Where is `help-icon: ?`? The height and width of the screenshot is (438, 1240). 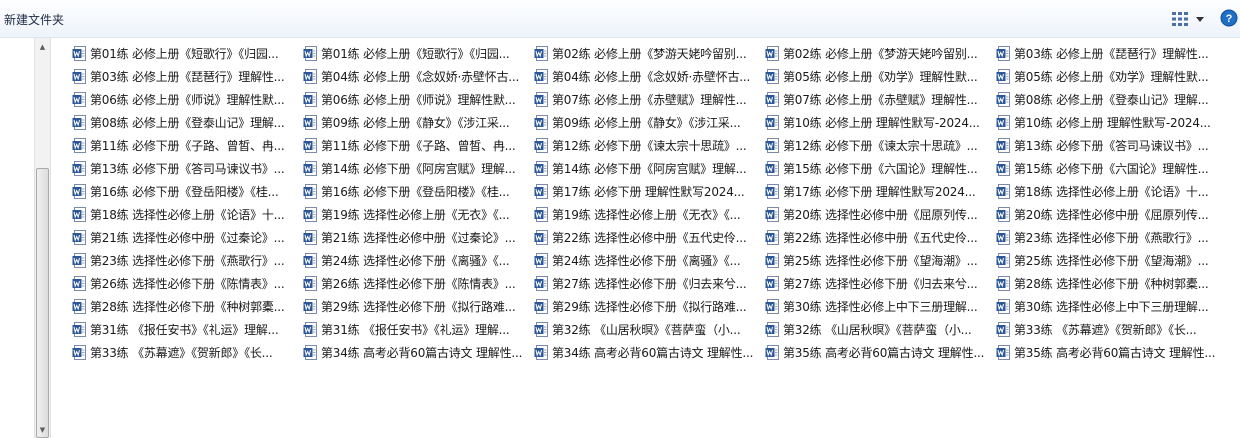 help-icon: ? is located at coordinates (1229, 18).